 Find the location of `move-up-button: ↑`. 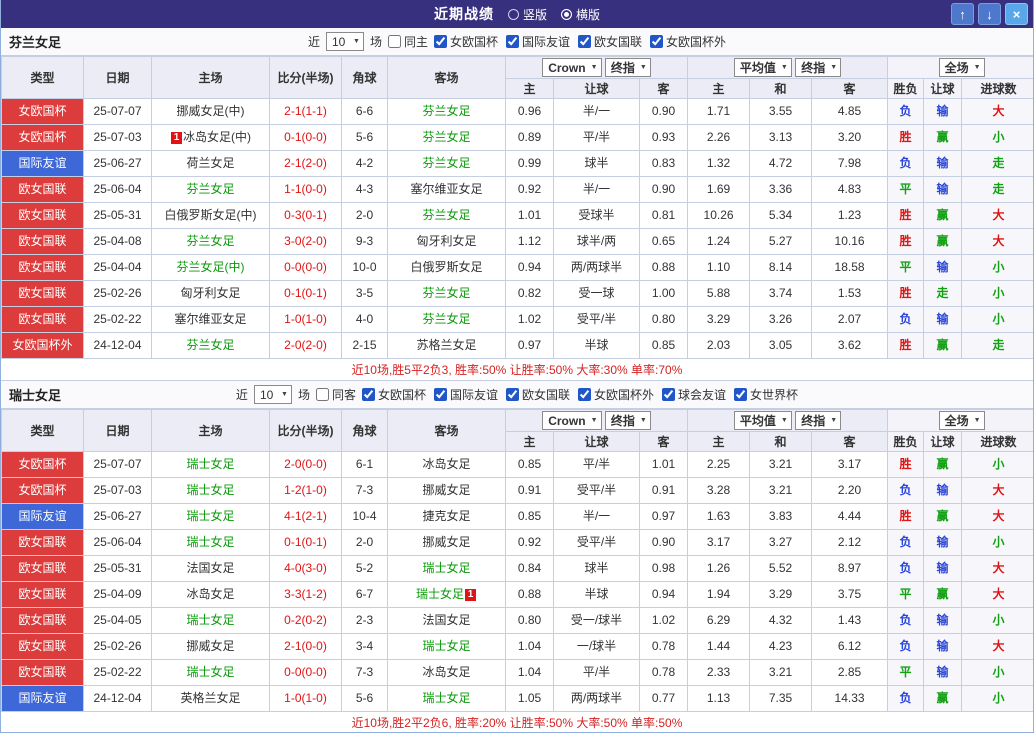

move-up-button: ↑ is located at coordinates (962, 14).